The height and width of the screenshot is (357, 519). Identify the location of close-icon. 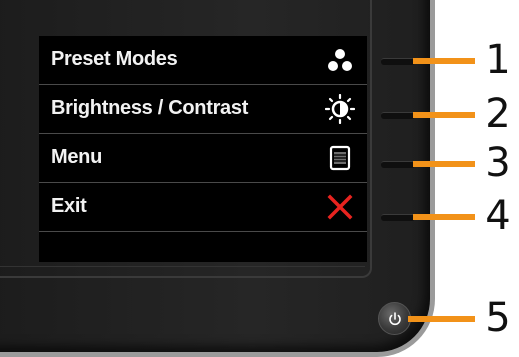
(340, 207).